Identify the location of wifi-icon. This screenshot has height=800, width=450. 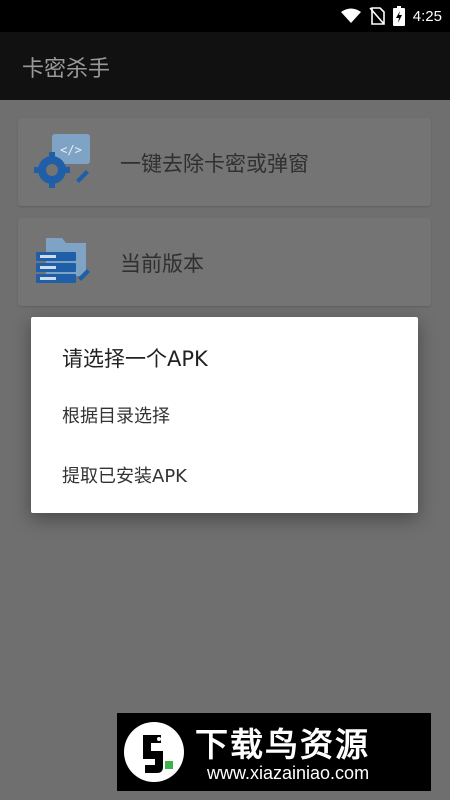
(350, 15).